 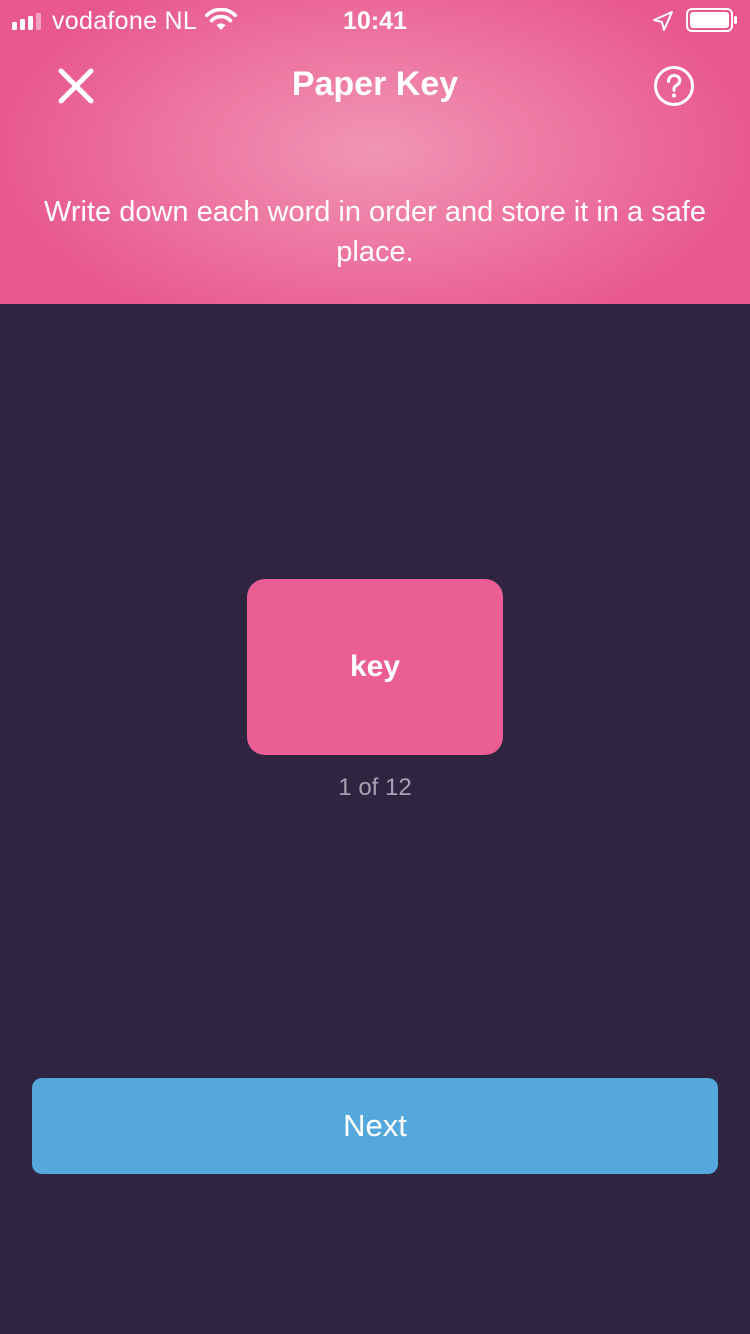 I want to click on location-arrow-icon, so click(x=663, y=21).